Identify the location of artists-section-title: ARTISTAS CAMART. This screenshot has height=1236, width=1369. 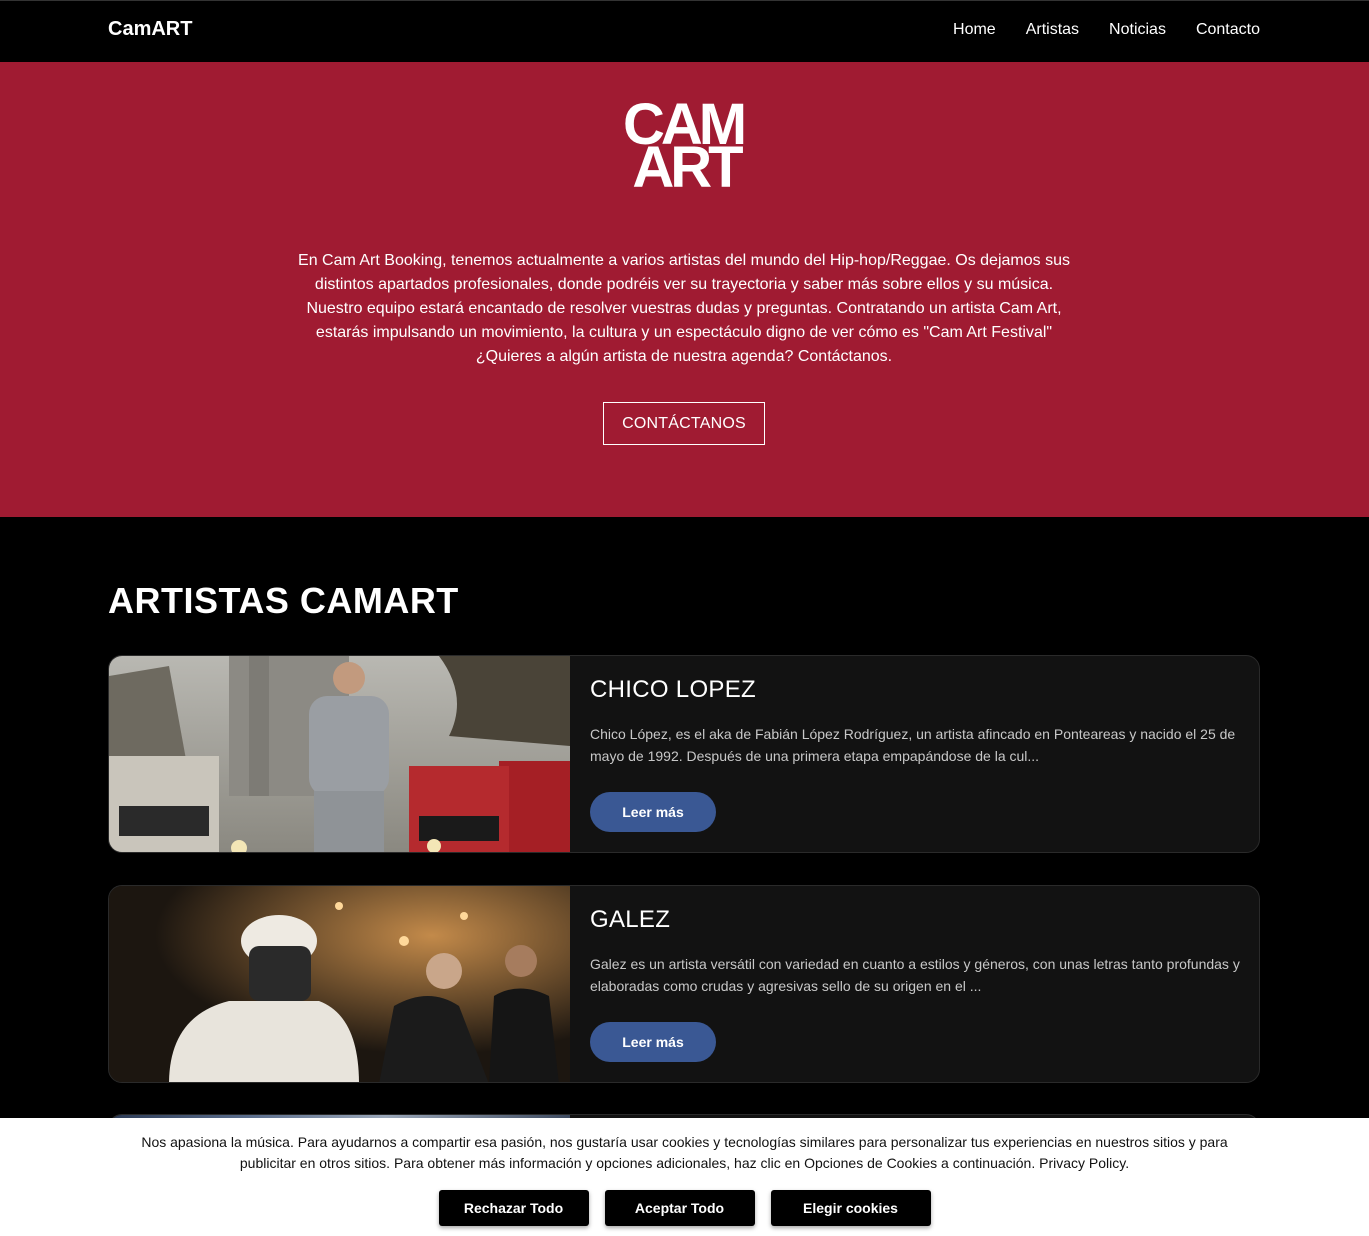
(283, 600).